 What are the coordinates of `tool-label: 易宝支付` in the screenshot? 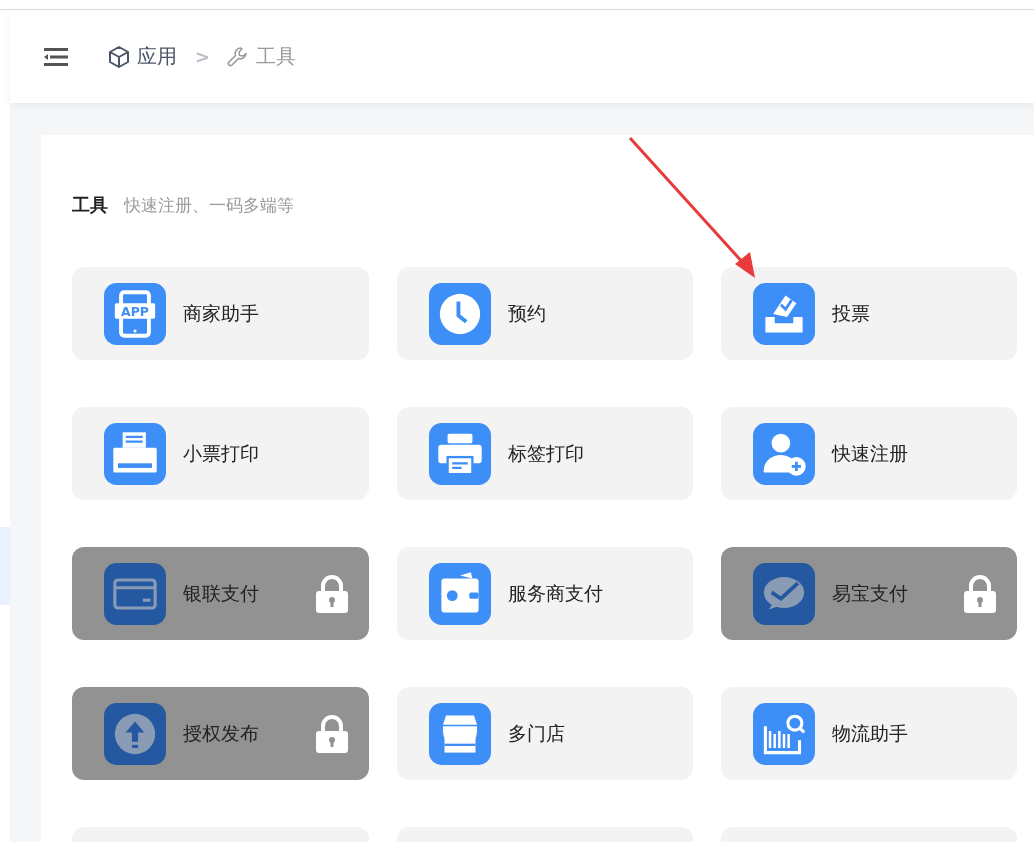 It's located at (870, 593).